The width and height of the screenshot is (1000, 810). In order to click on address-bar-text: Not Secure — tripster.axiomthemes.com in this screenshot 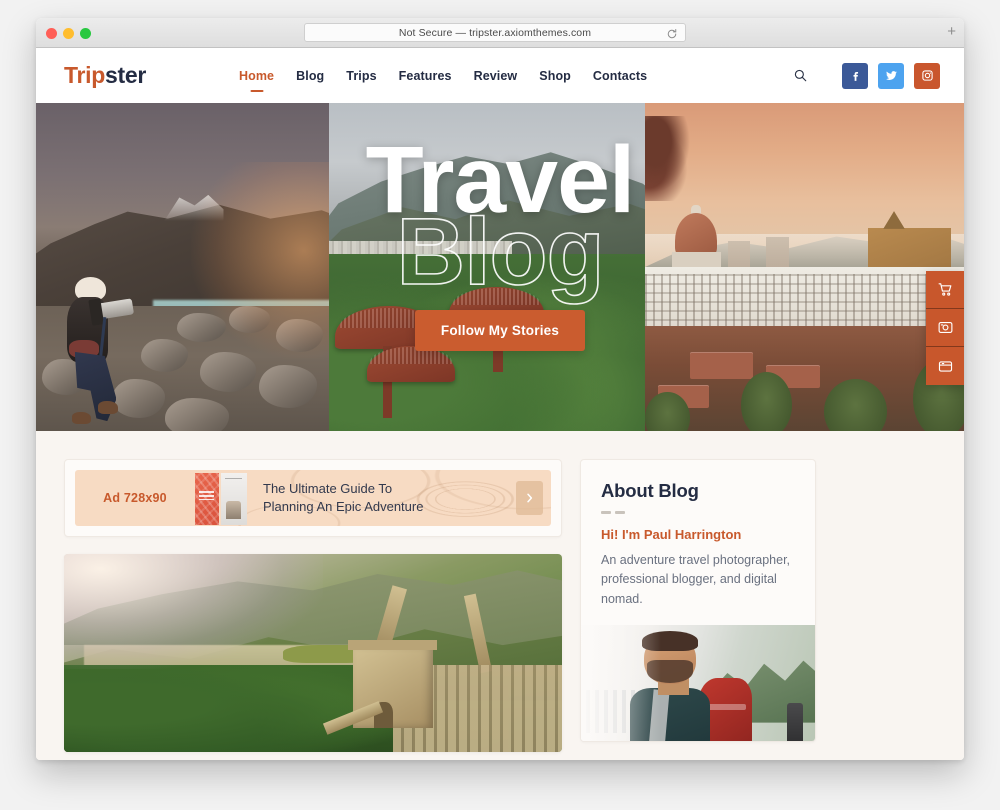, I will do `click(495, 32)`.